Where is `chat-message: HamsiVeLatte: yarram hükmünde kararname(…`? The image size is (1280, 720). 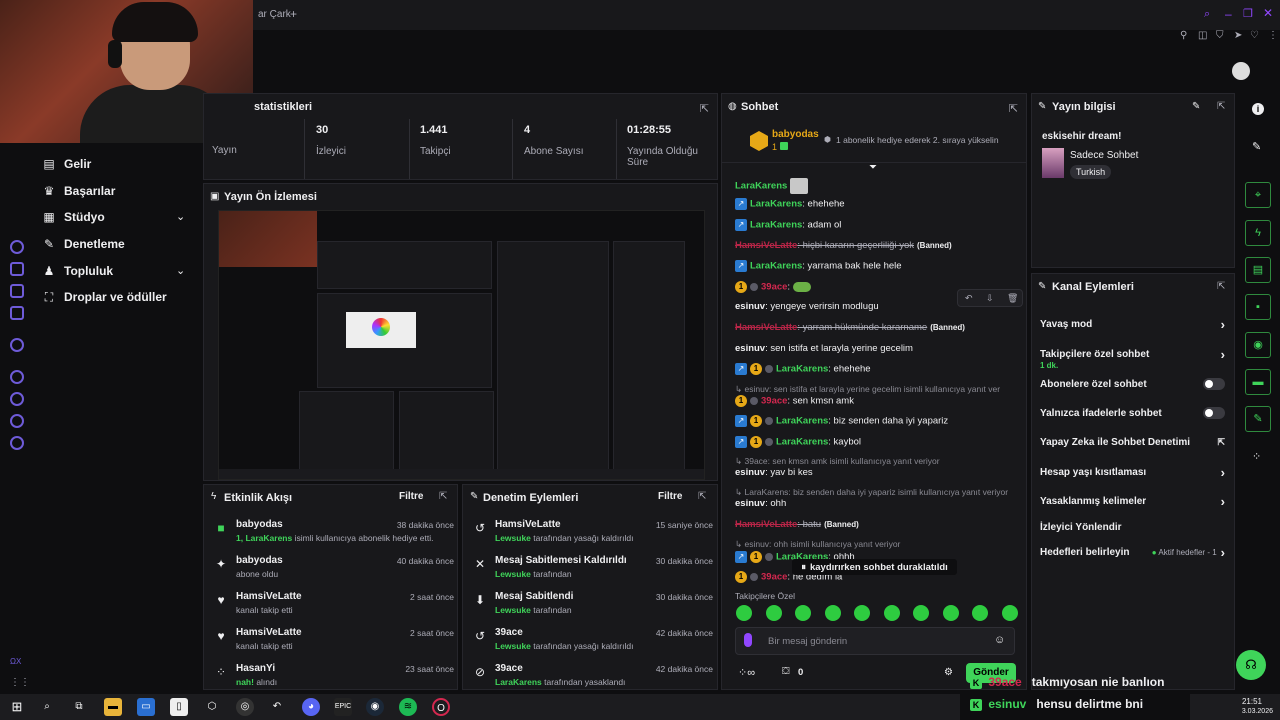 chat-message: HamsiVeLatte: yarram hükmünde kararname(… is located at coordinates (850, 327).